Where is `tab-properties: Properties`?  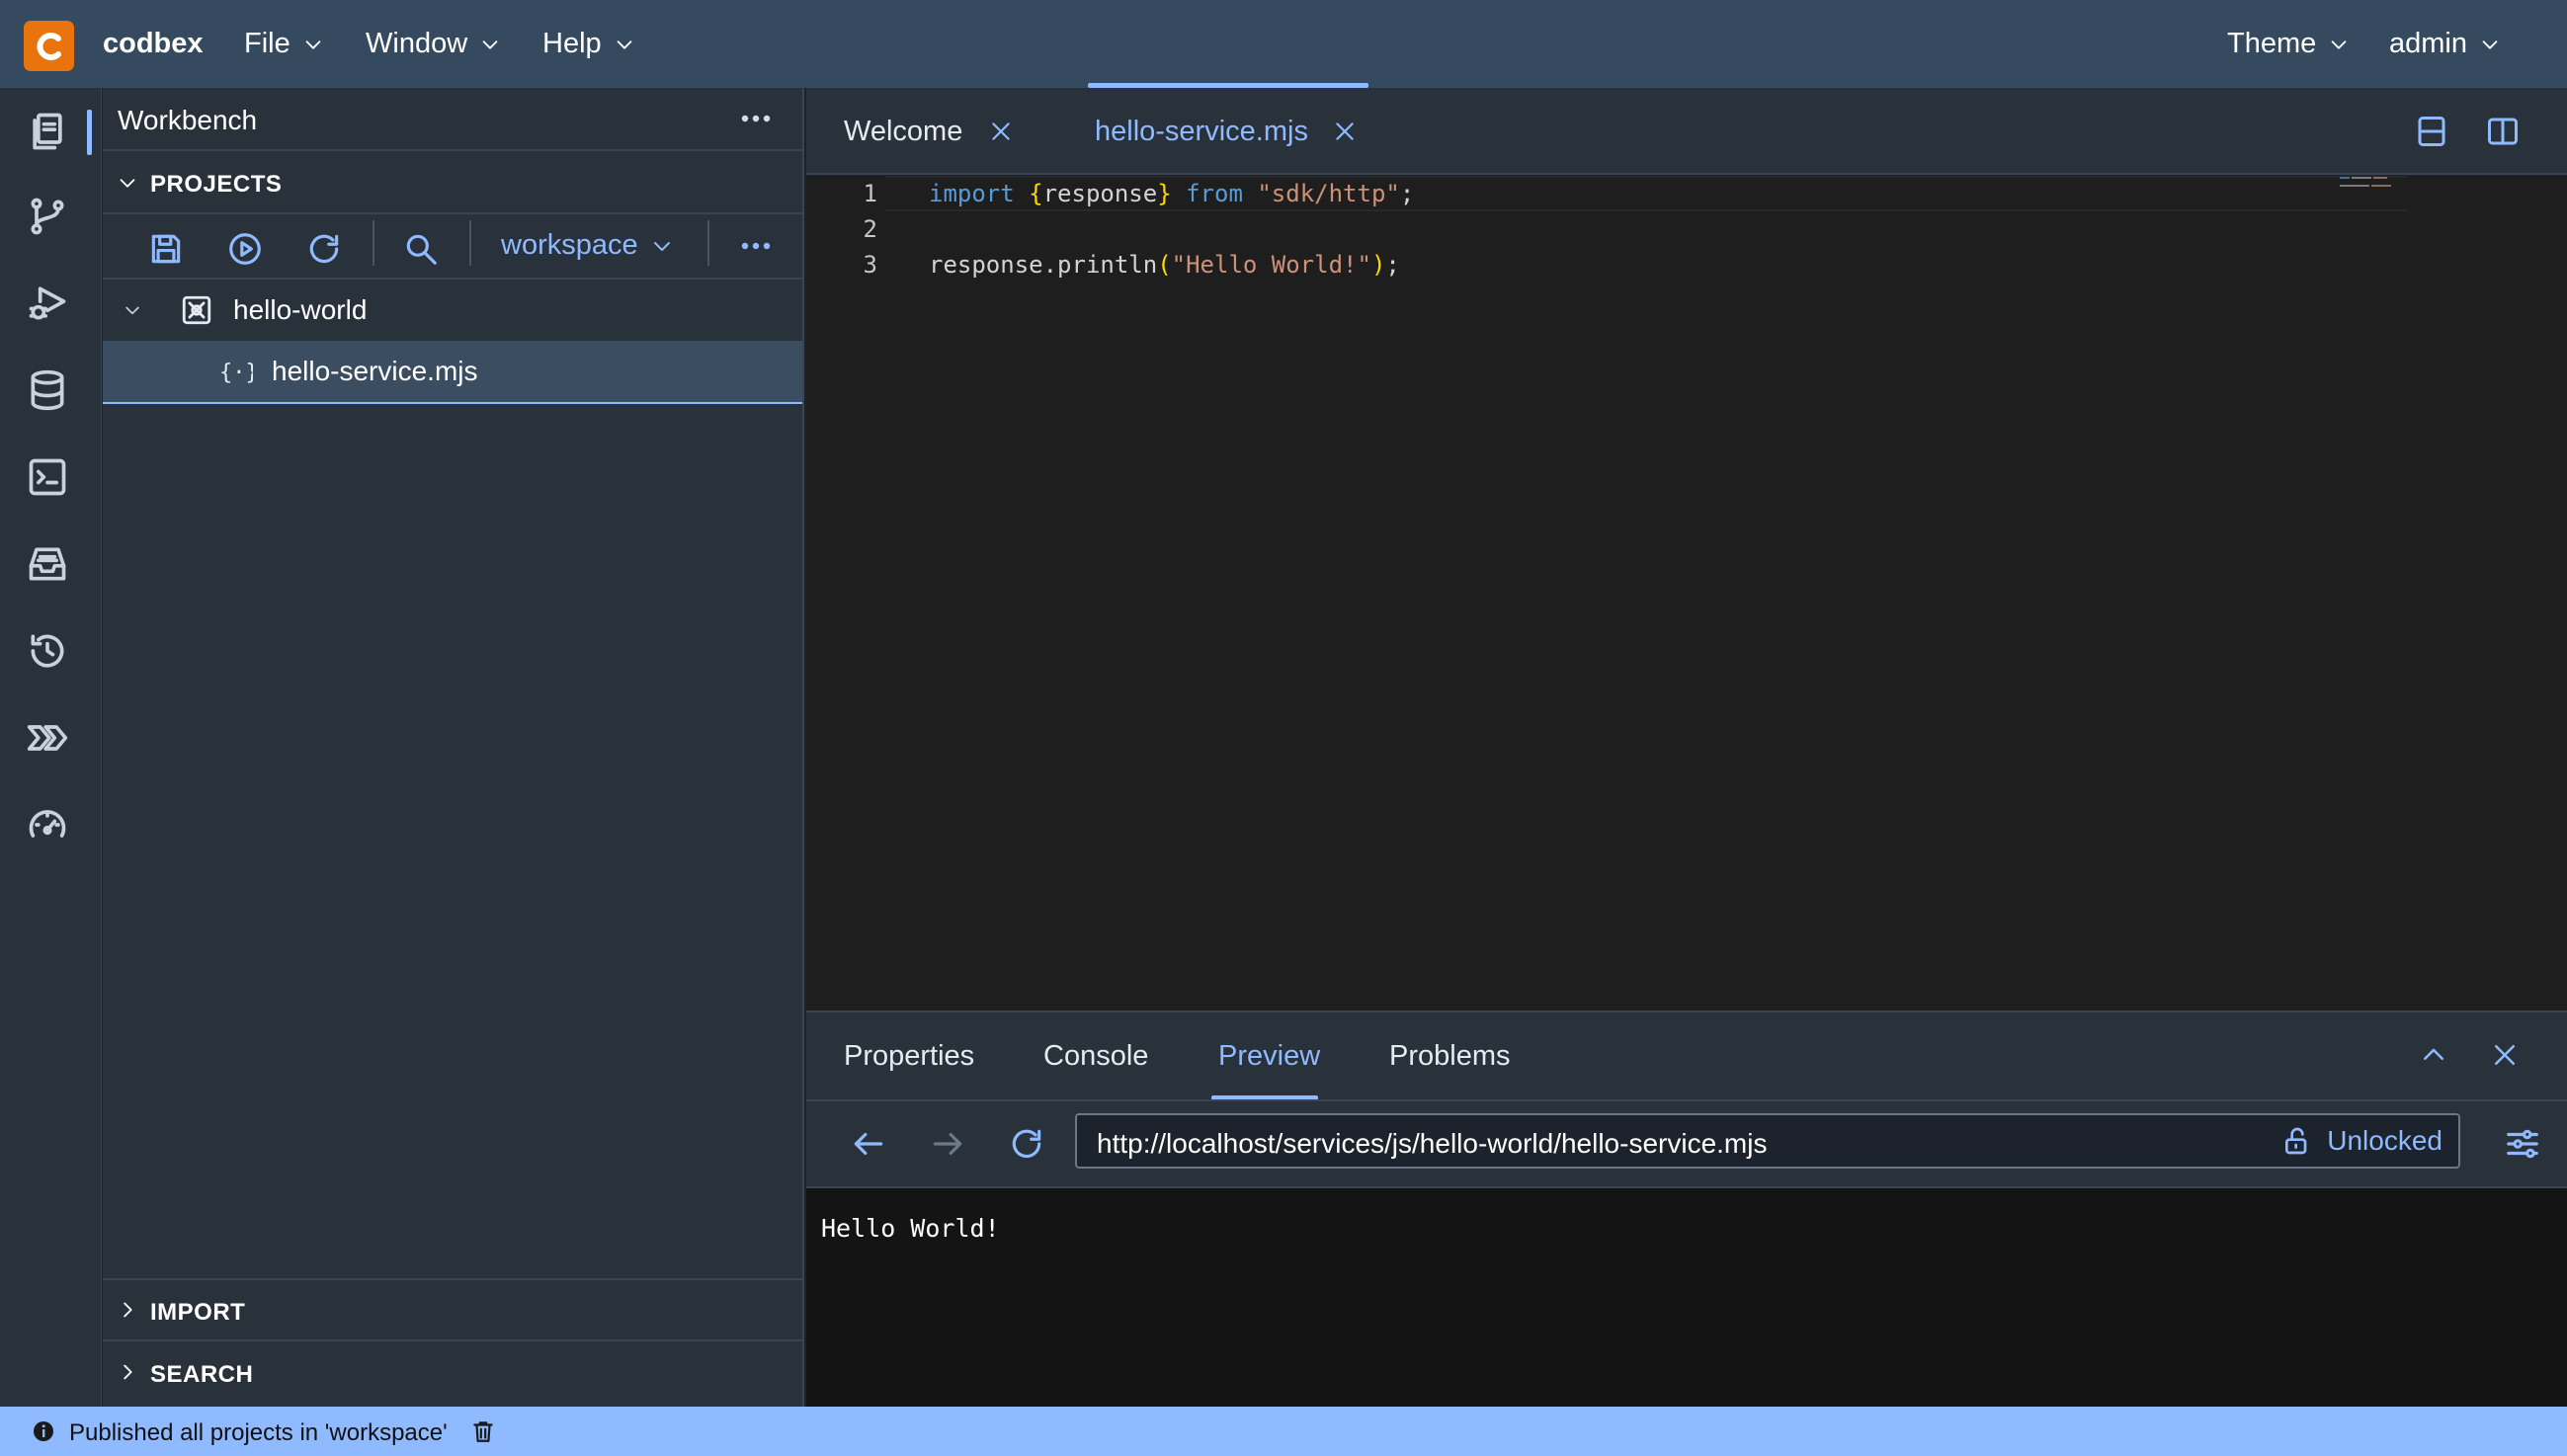
tab-properties: Properties is located at coordinates (909, 1056).